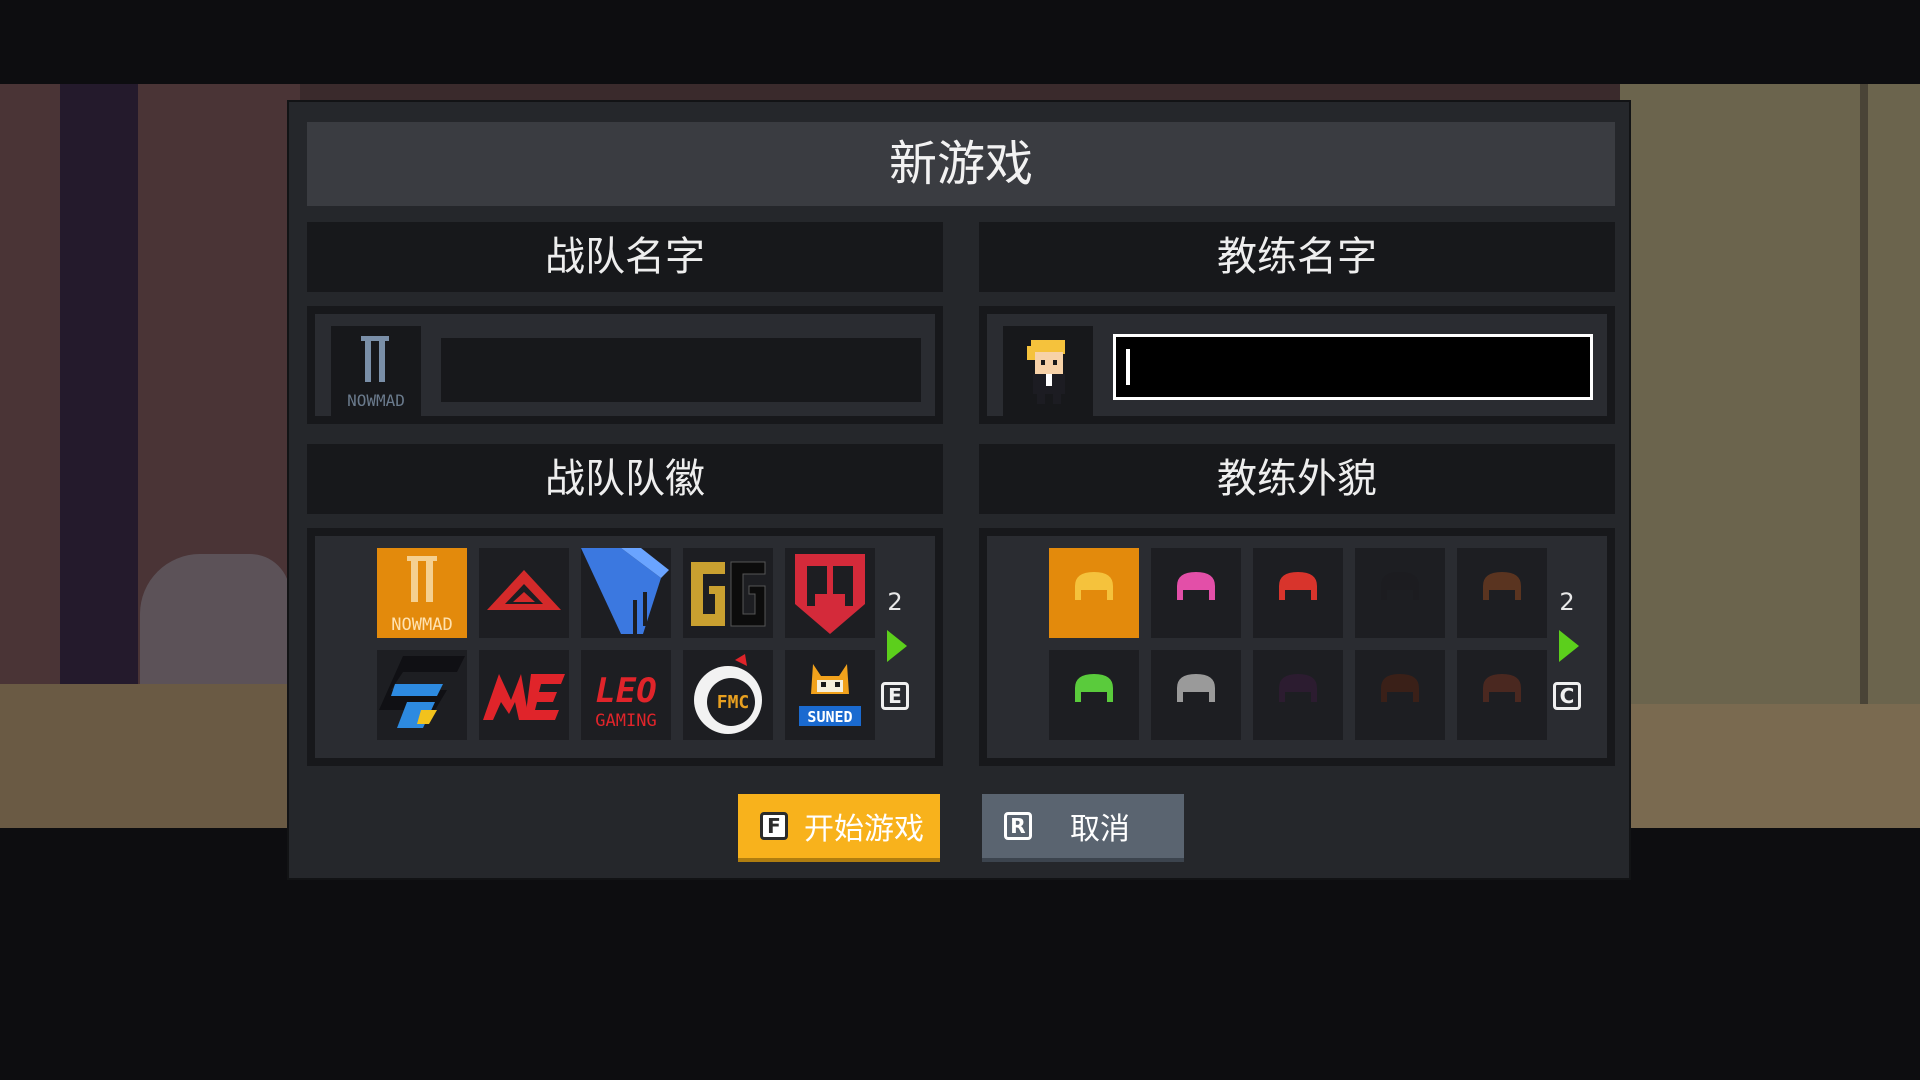 This screenshot has height=1080, width=1920. I want to click on cancel-button: R 取消, so click(1083, 828).